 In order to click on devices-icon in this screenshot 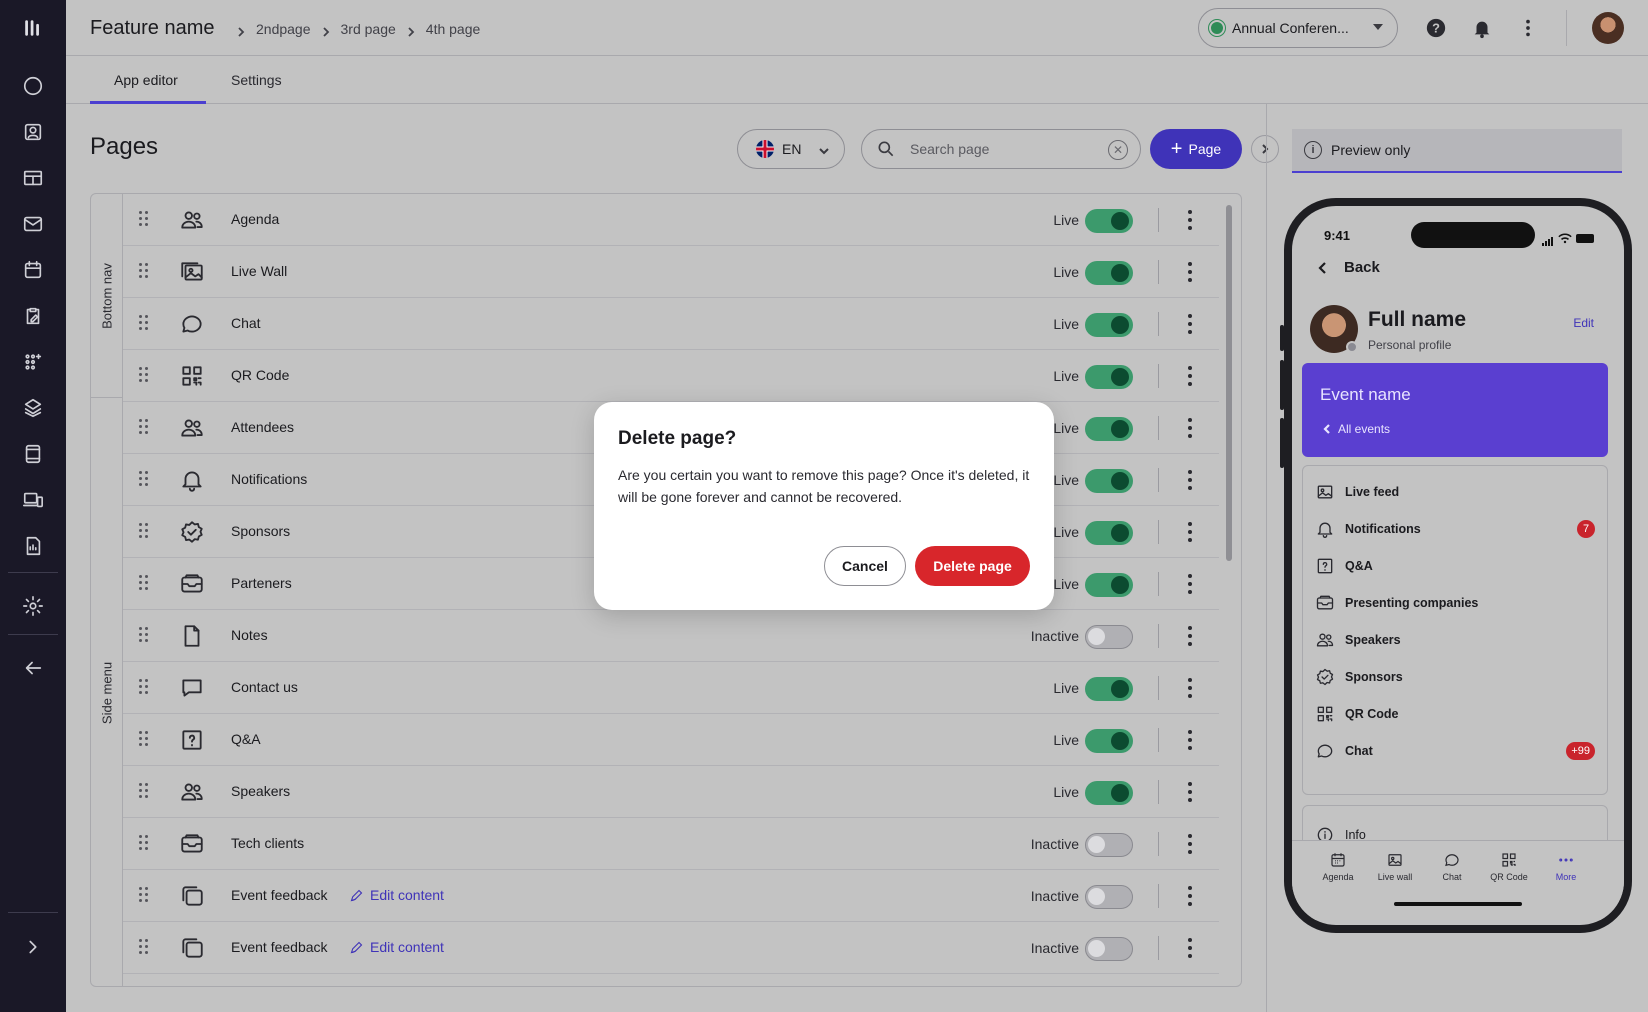, I will do `click(33, 500)`.